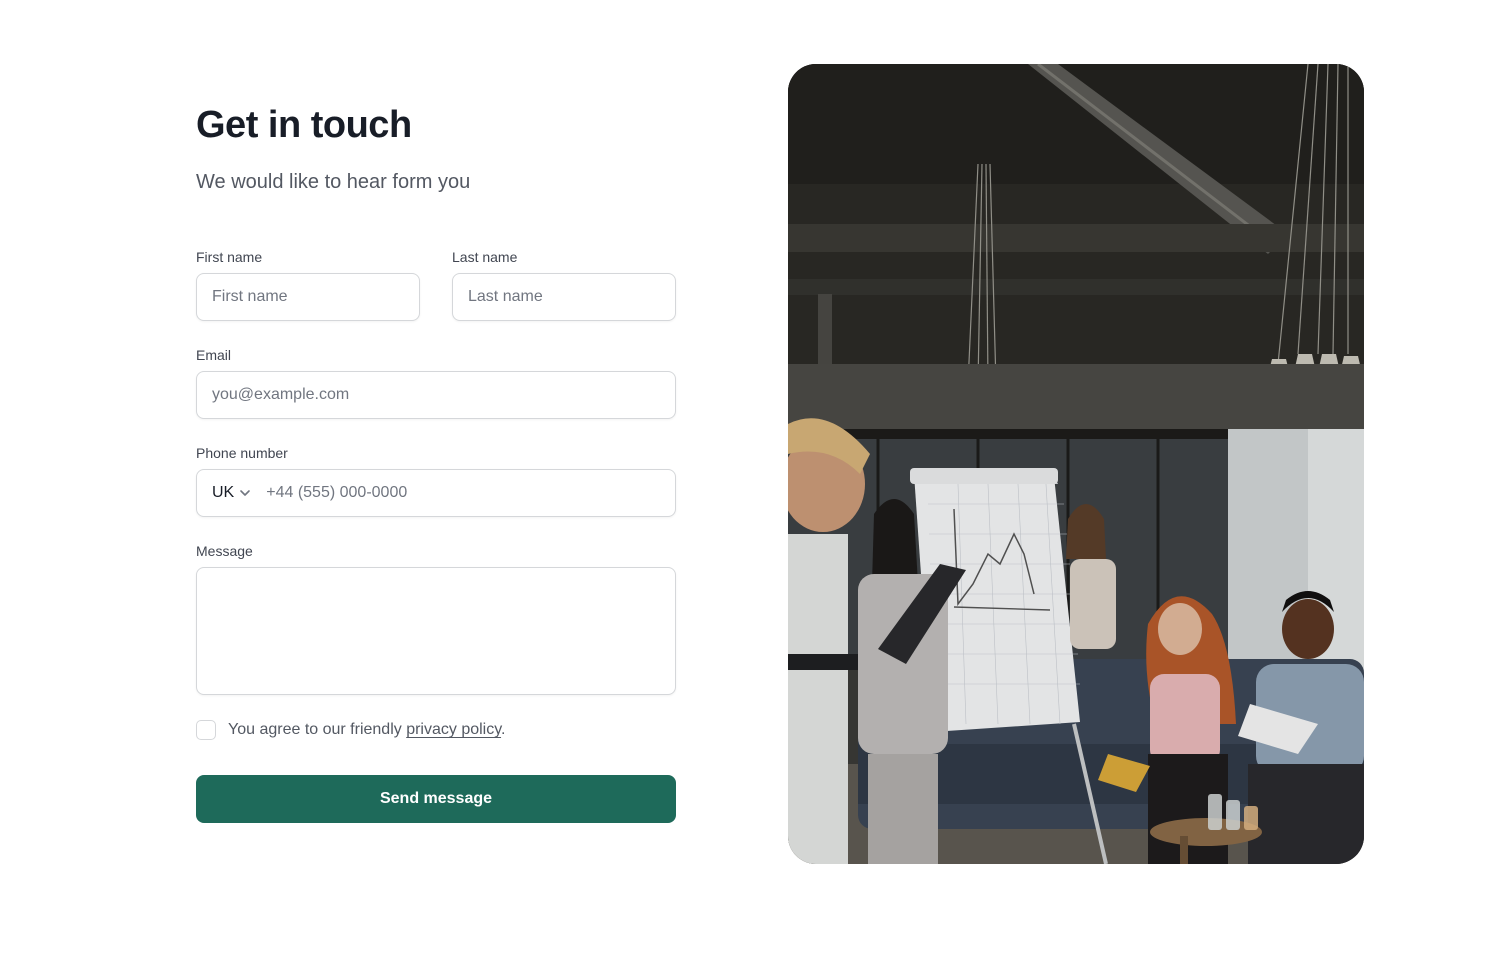  Describe the element at coordinates (304, 125) in the screenshot. I see `page-title: Get in touch` at that location.